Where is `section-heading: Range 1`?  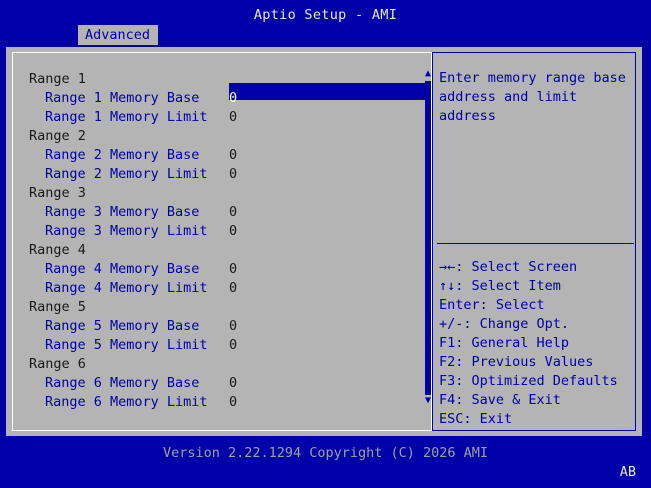 section-heading: Range 1 is located at coordinates (57, 79).